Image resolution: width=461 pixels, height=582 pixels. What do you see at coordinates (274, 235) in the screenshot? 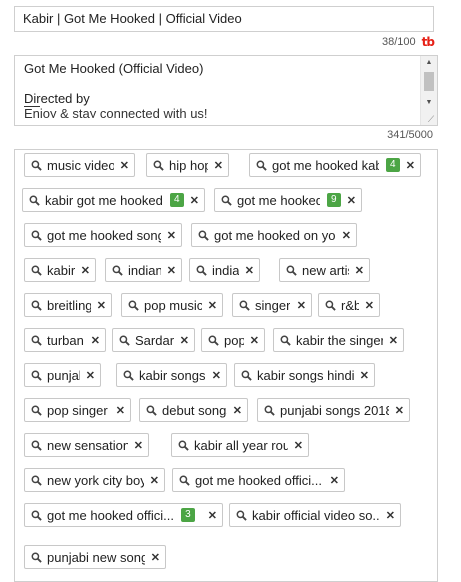
I see `tag-chip: got me hooked on you ✕` at bounding box center [274, 235].